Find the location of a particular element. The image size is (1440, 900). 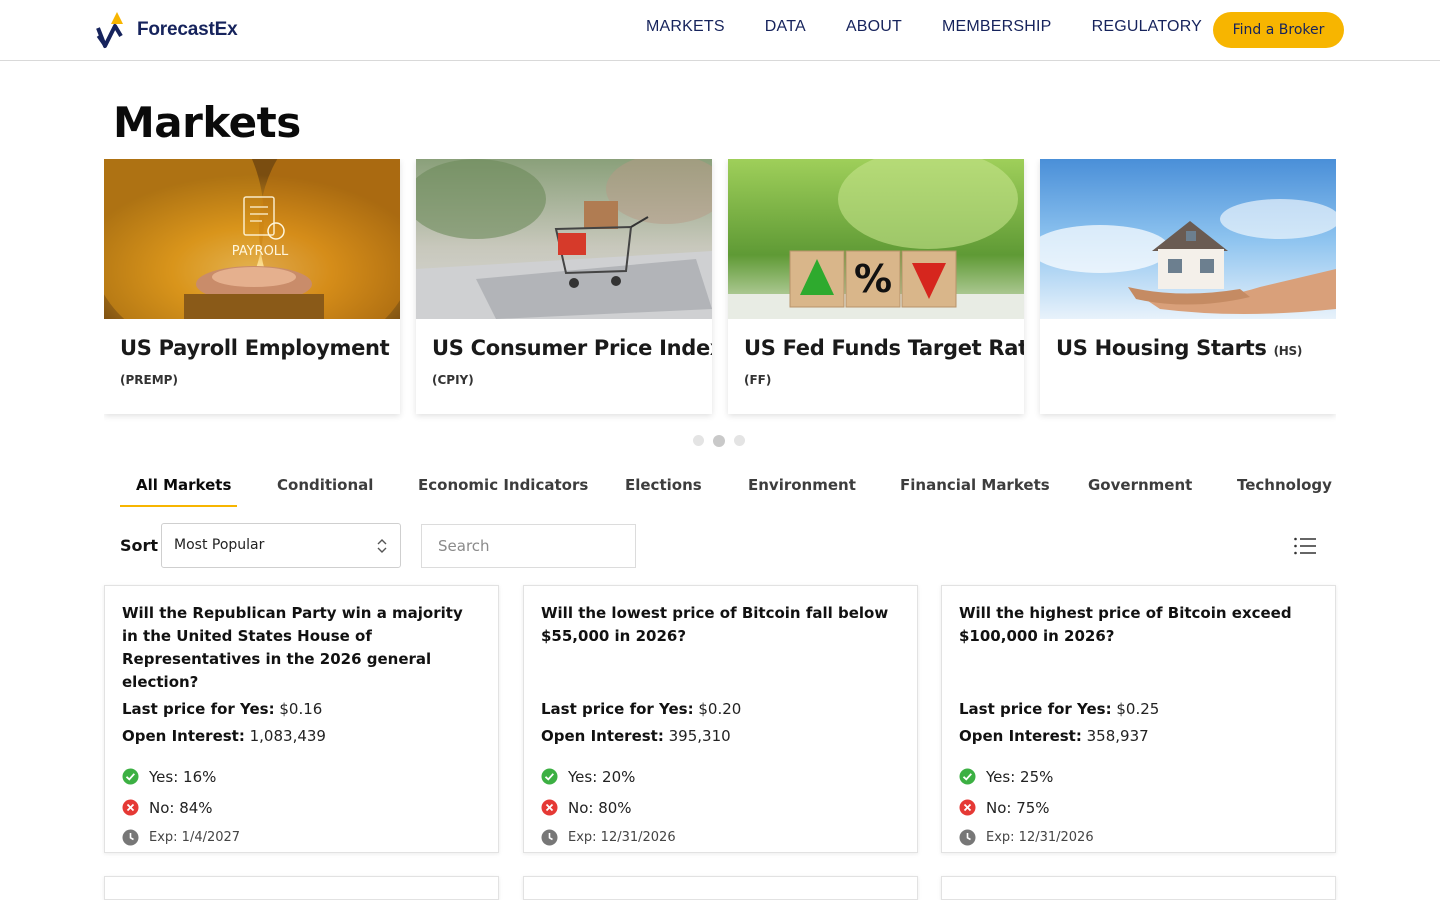

nav-markets: MARKETS is located at coordinates (685, 27).